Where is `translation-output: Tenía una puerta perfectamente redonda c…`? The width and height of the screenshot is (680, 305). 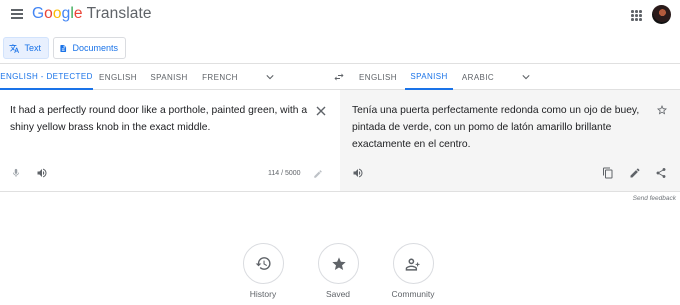 translation-output: Tenía una puerta perfectamente redonda c… is located at coordinates (496, 127).